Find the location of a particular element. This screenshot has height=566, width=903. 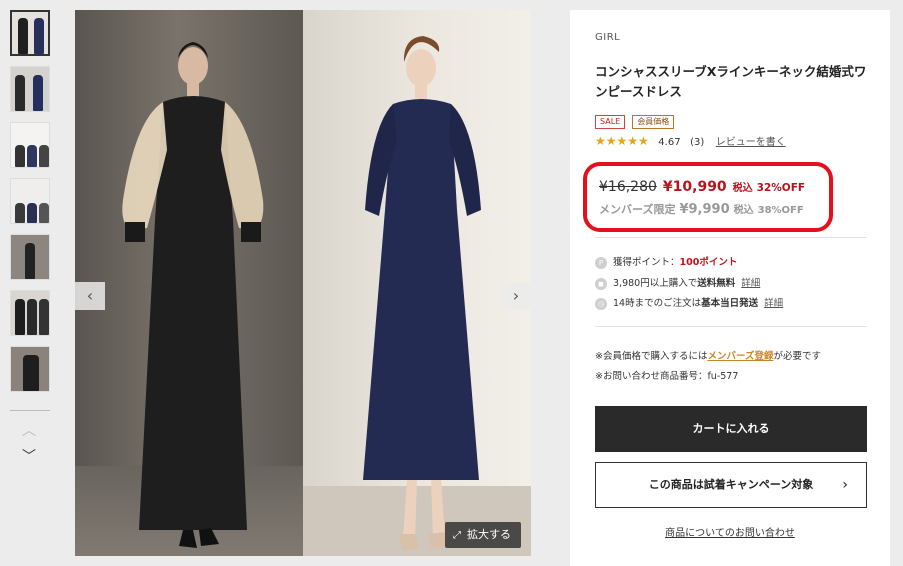

gallery-prev-arrow: ‹ is located at coordinates (90, 296).